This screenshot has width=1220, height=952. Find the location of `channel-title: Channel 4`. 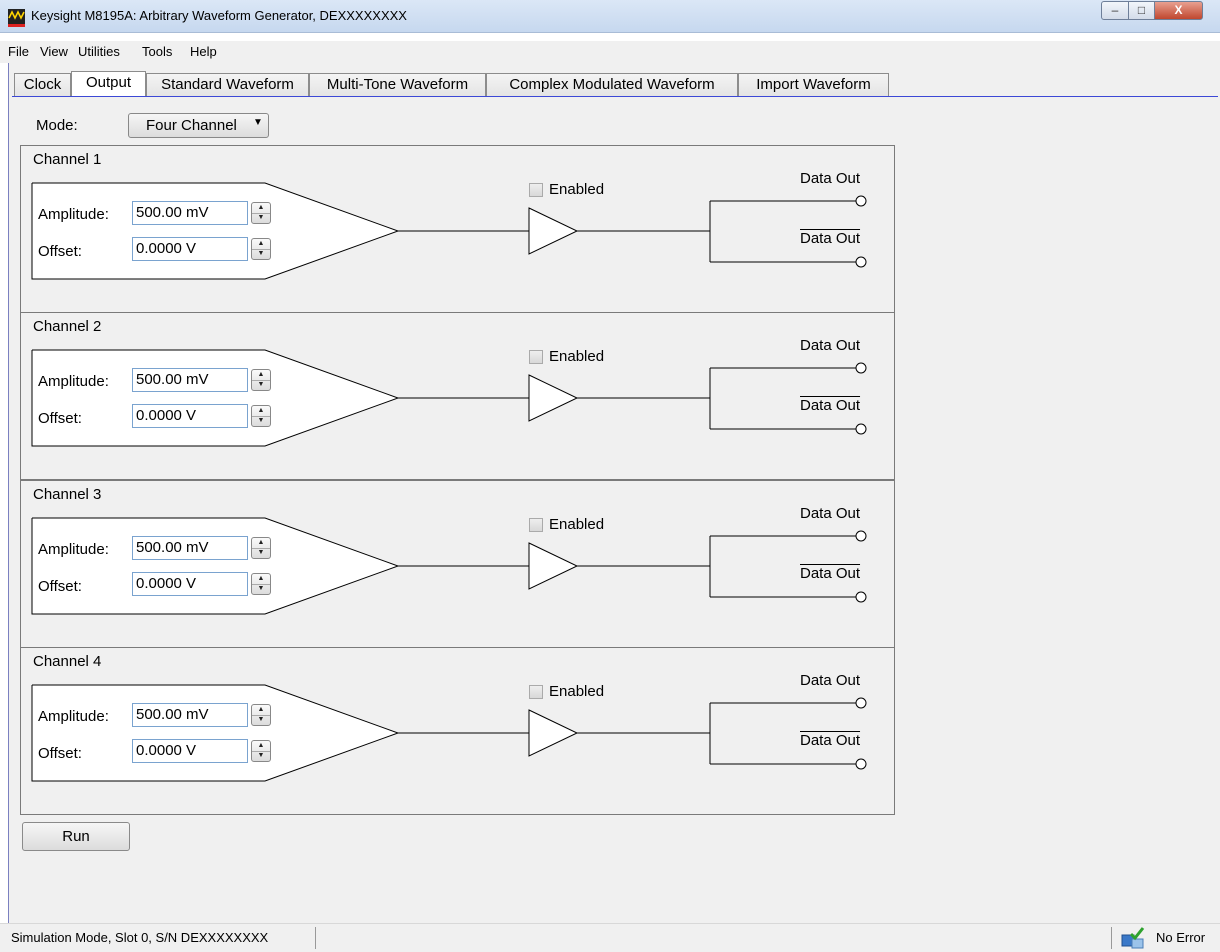

channel-title: Channel 4 is located at coordinates (67, 661).